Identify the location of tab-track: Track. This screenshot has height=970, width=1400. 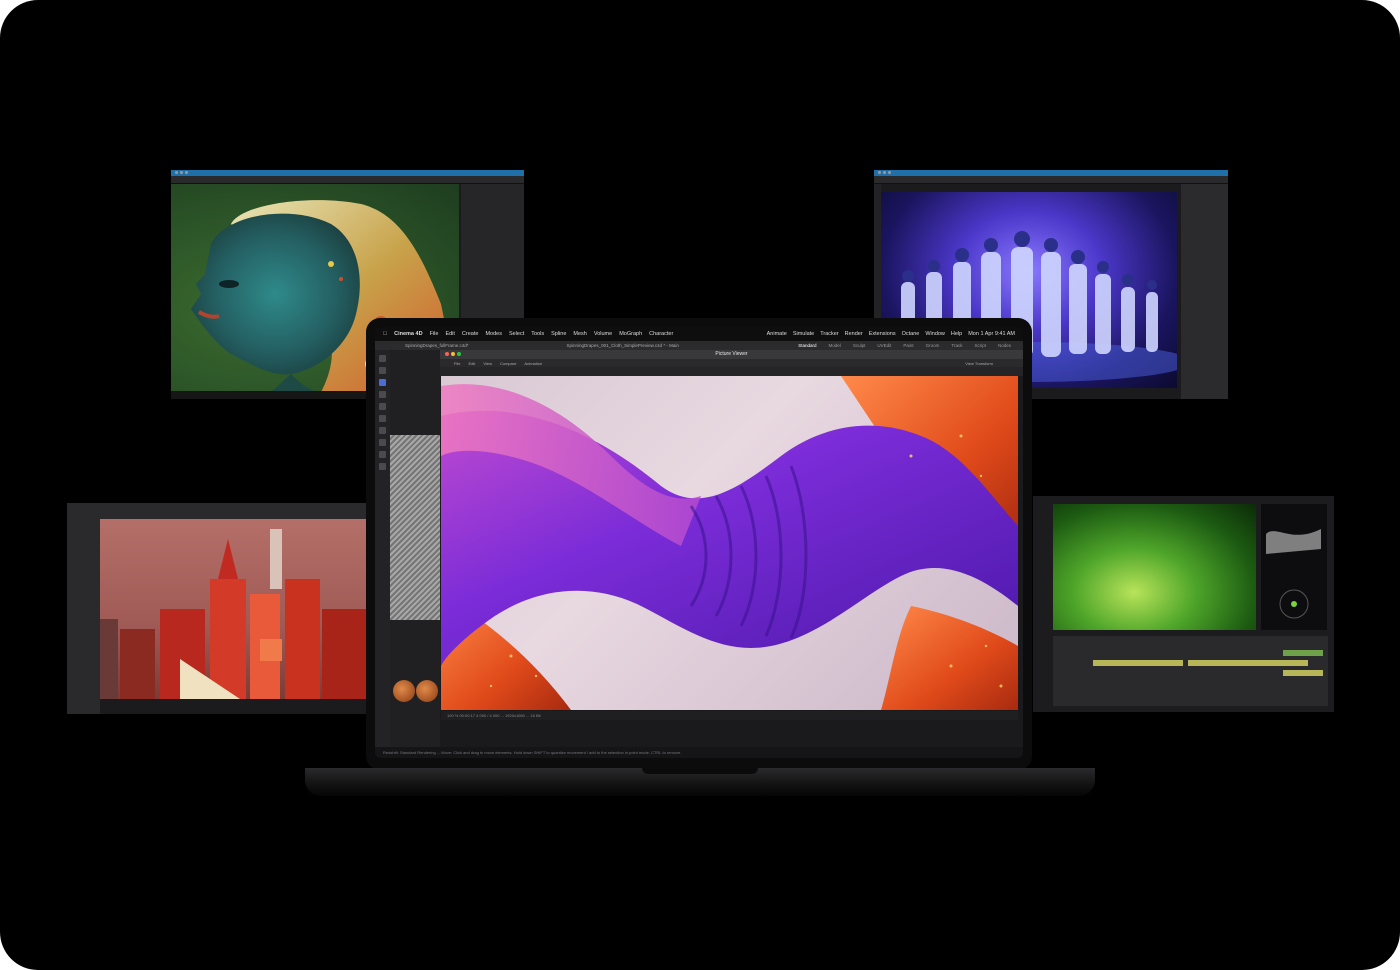
(956, 345).